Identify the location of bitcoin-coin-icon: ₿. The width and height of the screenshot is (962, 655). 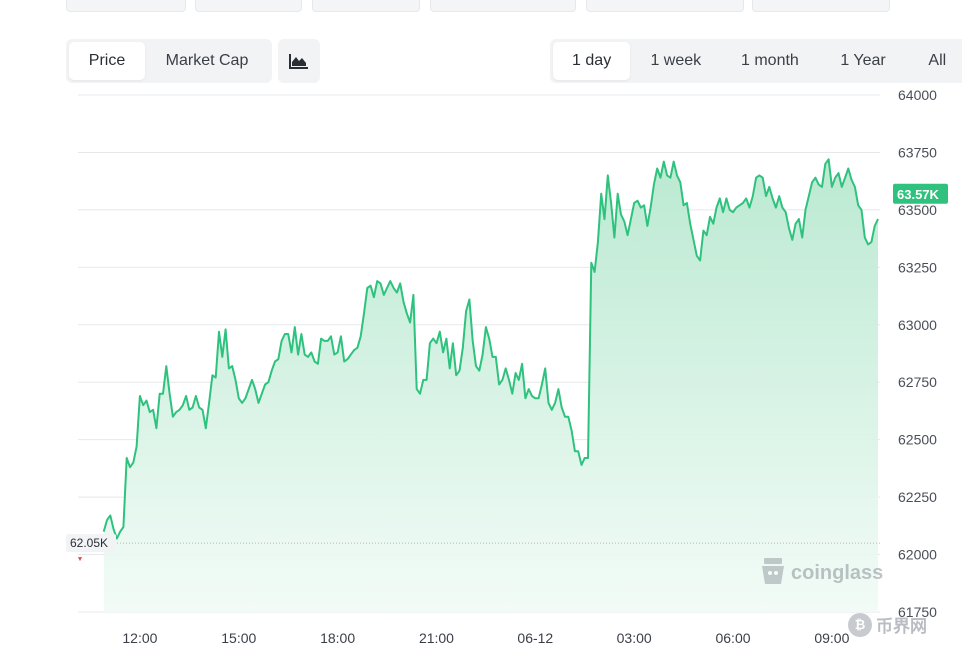
(860, 624).